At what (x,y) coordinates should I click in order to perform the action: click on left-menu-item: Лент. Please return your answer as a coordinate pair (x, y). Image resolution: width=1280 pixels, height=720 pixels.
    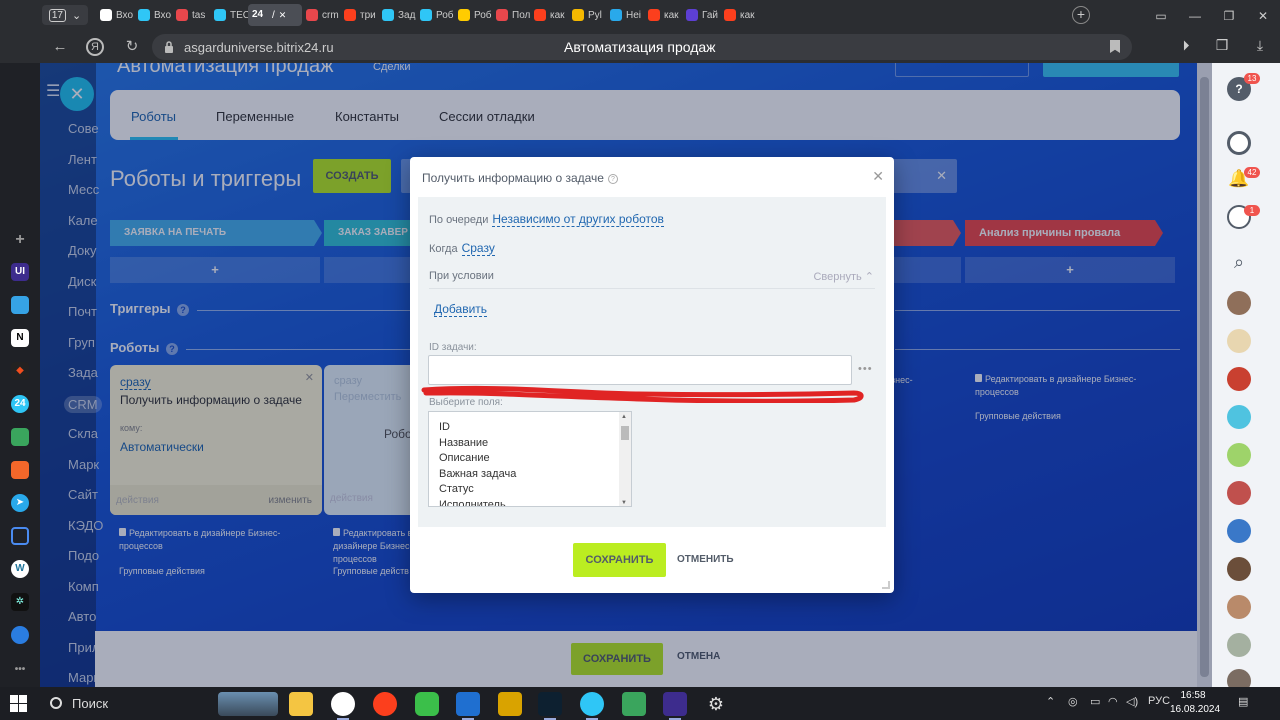
    Looking at the image, I should click on (82, 159).